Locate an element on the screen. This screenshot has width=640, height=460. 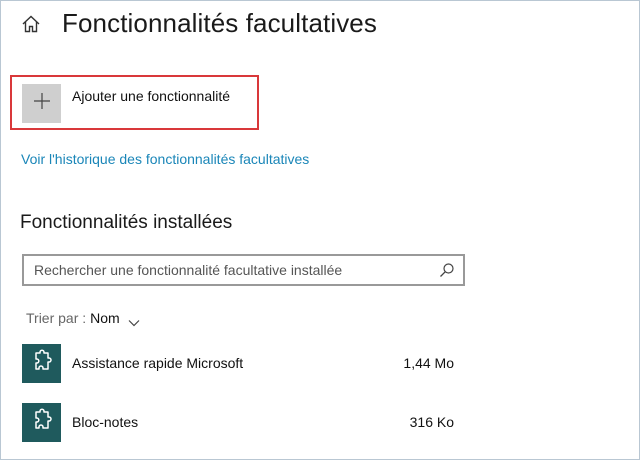
add-feature-button is located at coordinates (41, 103).